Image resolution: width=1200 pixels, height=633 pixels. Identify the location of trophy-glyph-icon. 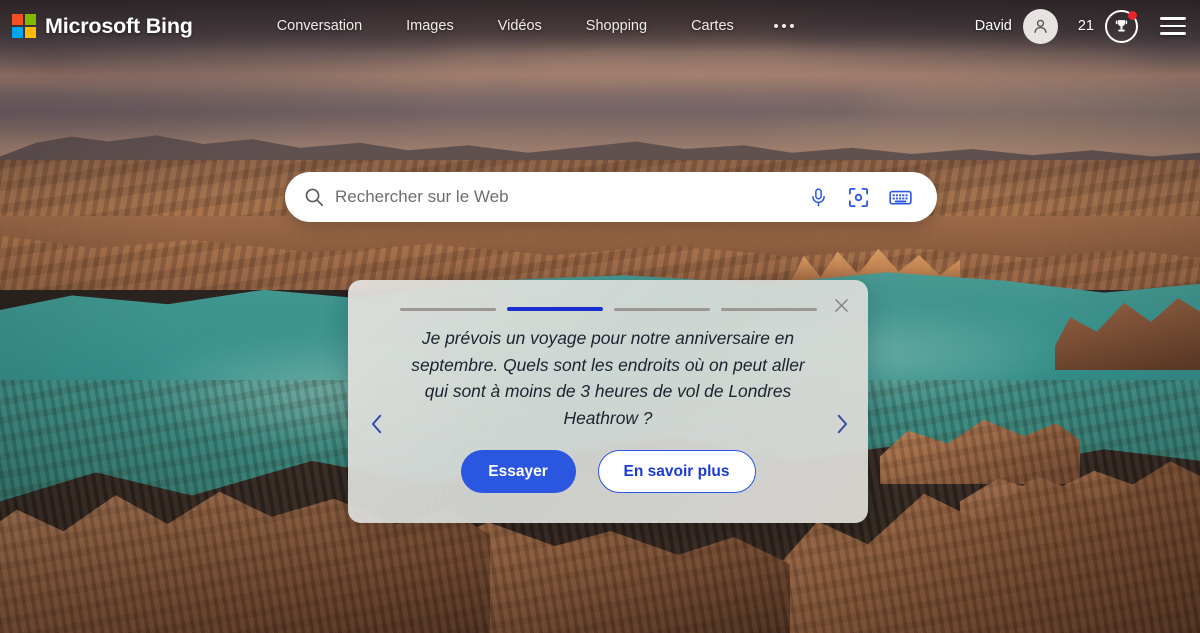
(1121, 25).